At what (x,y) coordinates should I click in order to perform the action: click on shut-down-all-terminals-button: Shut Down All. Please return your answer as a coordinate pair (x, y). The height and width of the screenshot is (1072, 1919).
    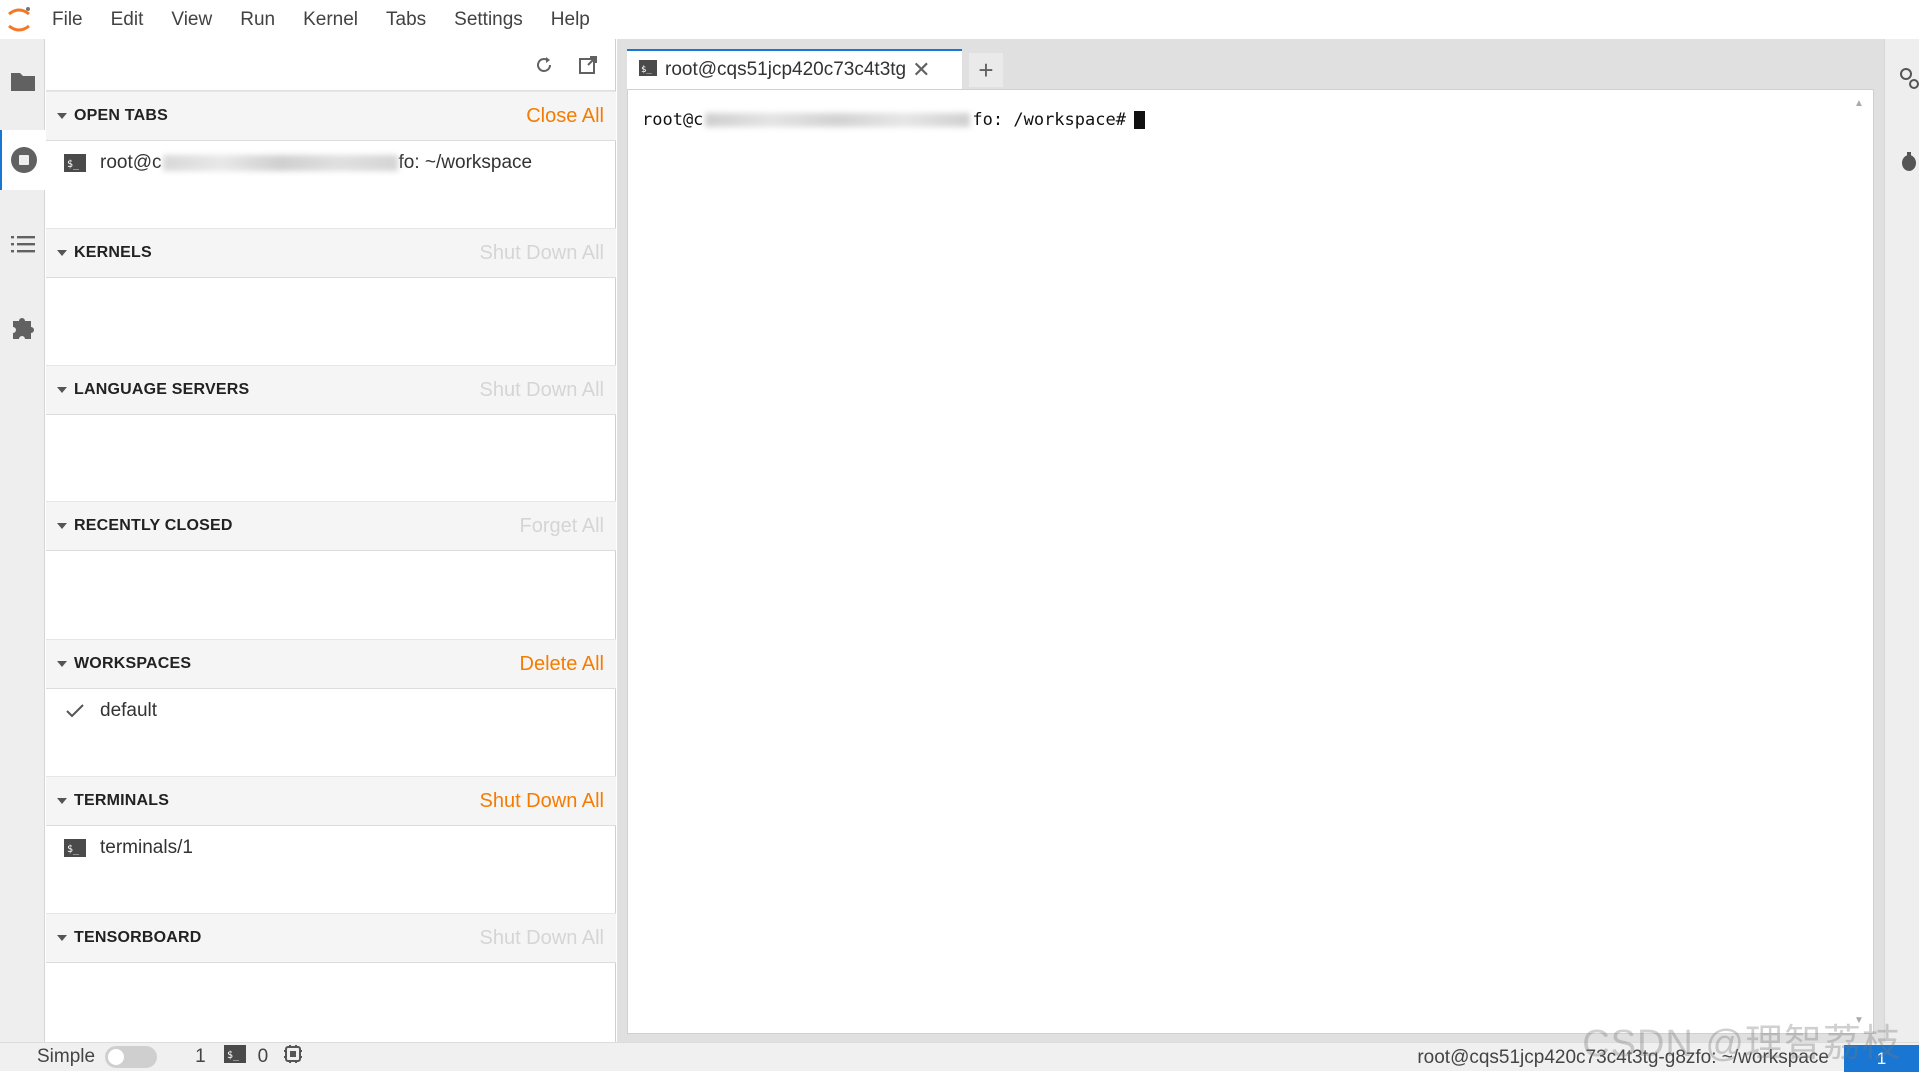
    Looking at the image, I should click on (541, 801).